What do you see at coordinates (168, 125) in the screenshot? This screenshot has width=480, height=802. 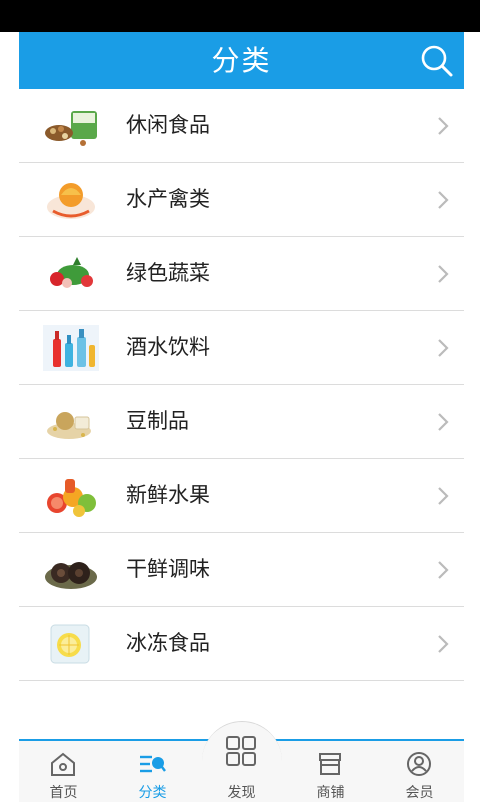 I see `category-label: 休闲食品` at bounding box center [168, 125].